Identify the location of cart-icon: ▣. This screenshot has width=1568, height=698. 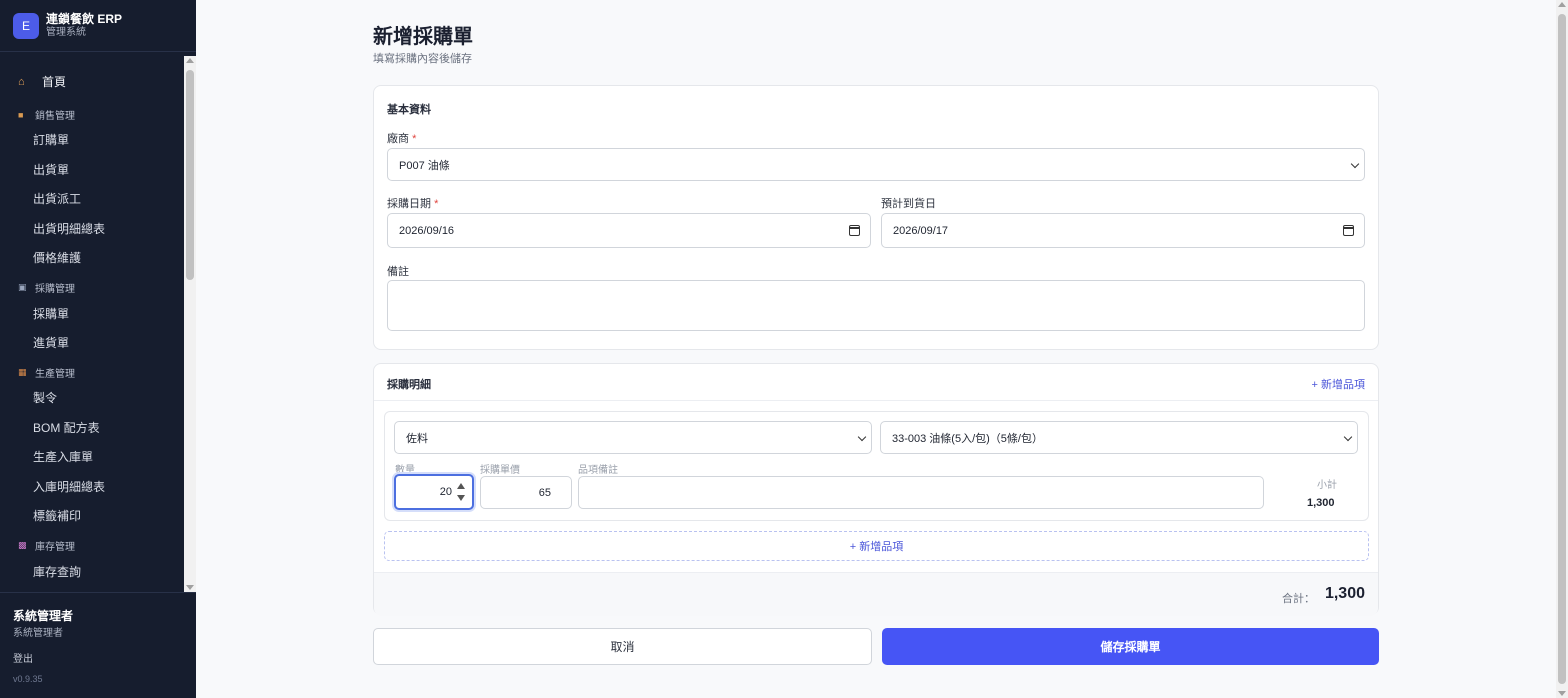
(22, 287).